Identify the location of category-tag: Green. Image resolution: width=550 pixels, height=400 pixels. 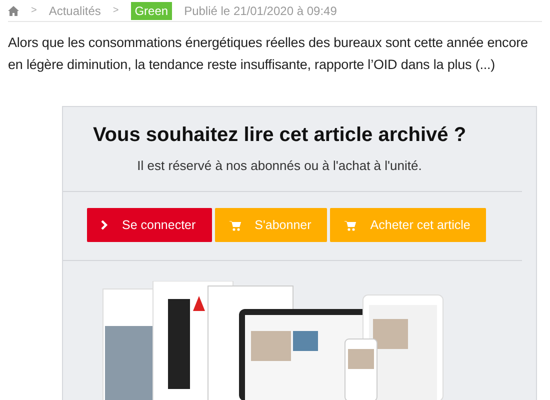
(151, 11).